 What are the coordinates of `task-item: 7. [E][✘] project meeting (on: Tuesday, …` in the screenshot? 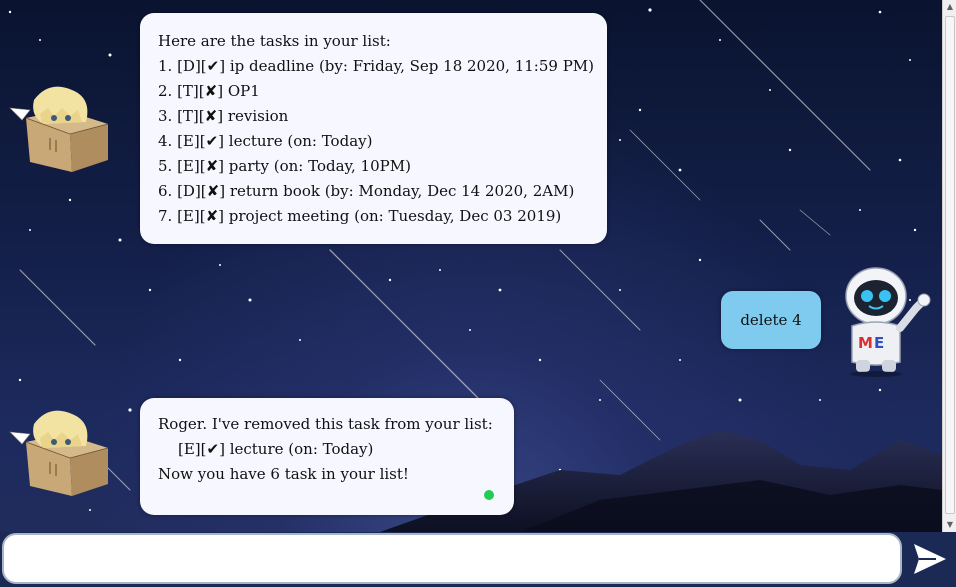 It's located at (360, 216).